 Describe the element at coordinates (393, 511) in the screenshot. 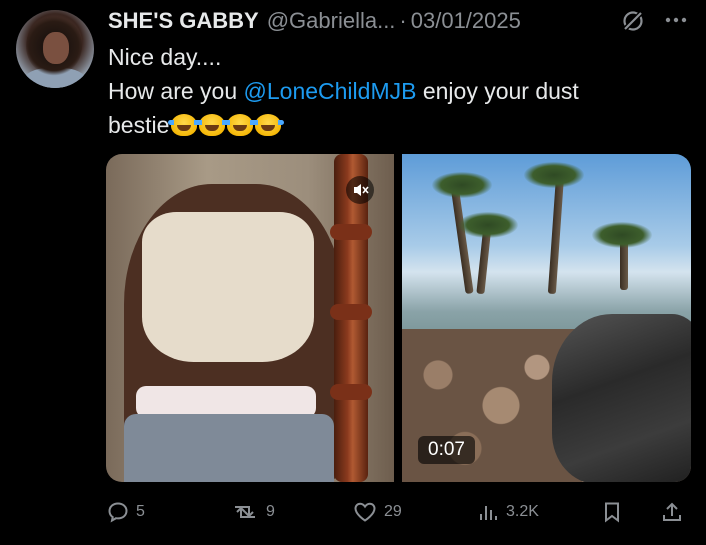

I see `like-count: 29` at that location.